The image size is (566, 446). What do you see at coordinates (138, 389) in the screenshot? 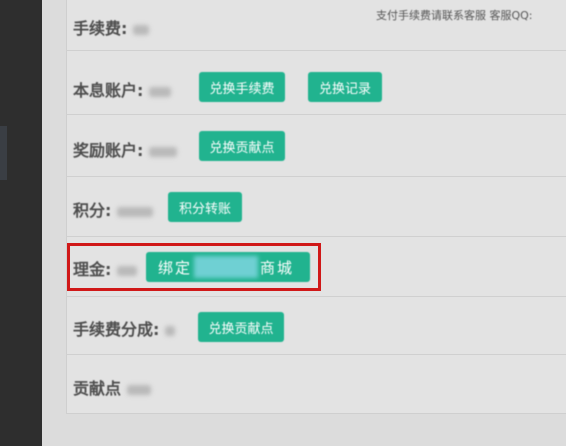
I see `contribution-value` at bounding box center [138, 389].